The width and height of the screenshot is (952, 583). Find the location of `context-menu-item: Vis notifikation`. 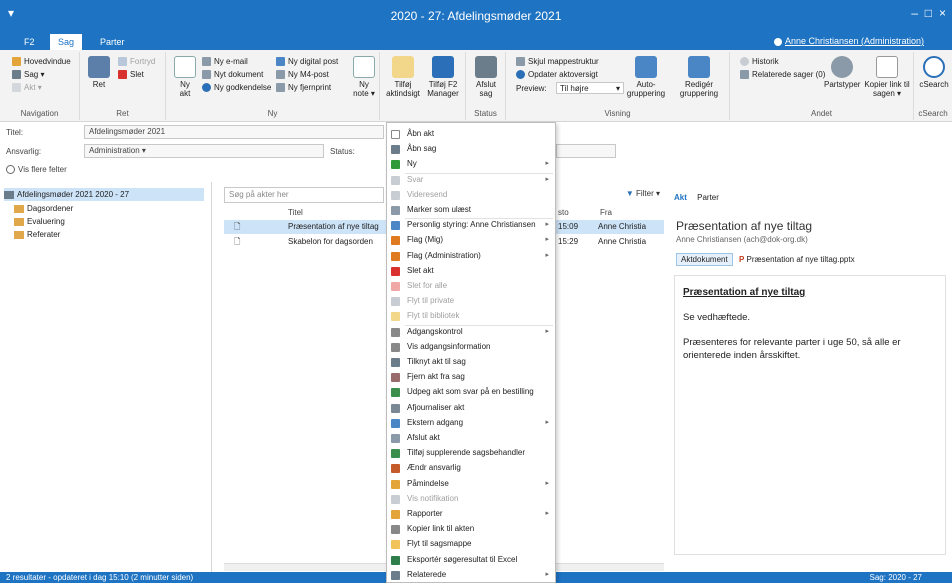

context-menu-item: Vis notifikation is located at coordinates (471, 499).